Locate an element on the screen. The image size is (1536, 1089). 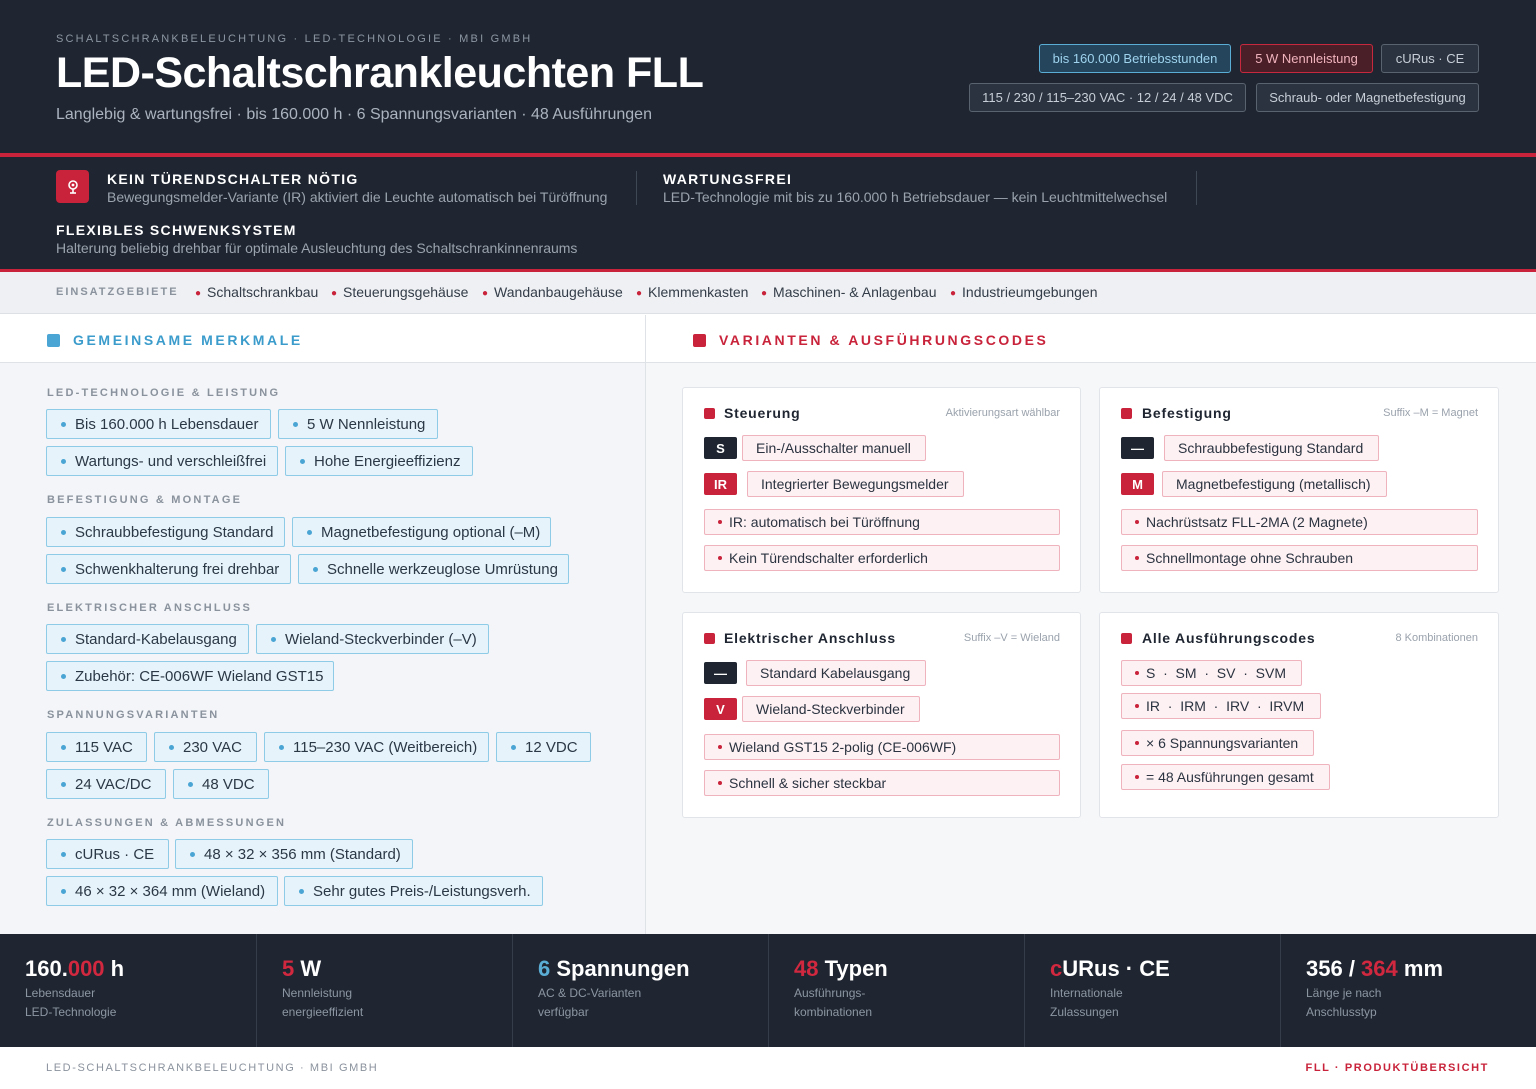
card-note: Suffix –M = Magnet is located at coordinates (1430, 413).